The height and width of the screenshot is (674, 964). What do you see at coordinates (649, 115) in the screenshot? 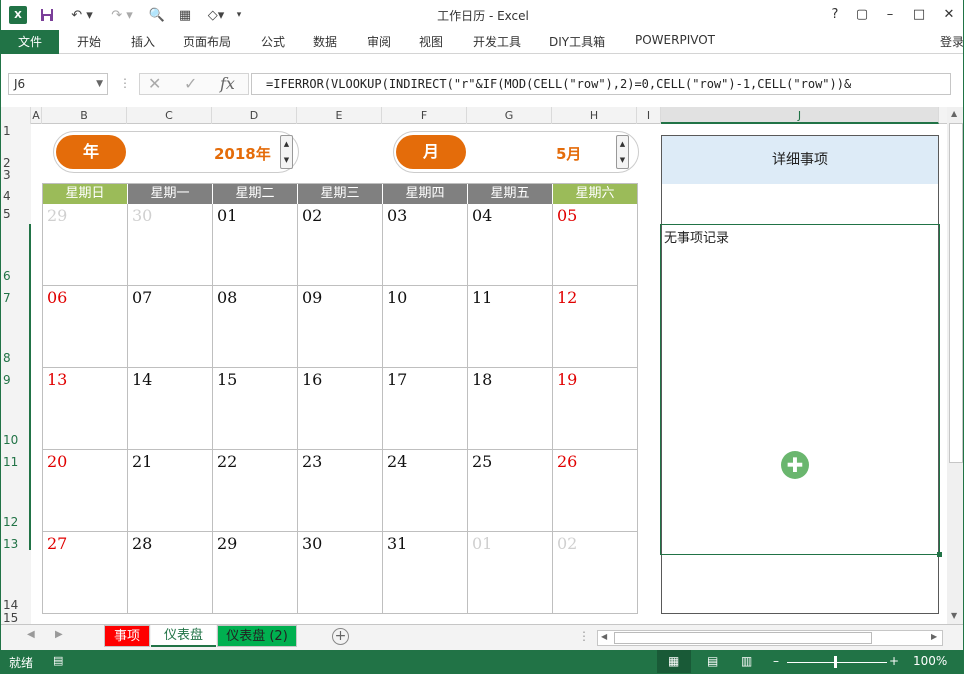
I see `column-header: I` at bounding box center [649, 115].